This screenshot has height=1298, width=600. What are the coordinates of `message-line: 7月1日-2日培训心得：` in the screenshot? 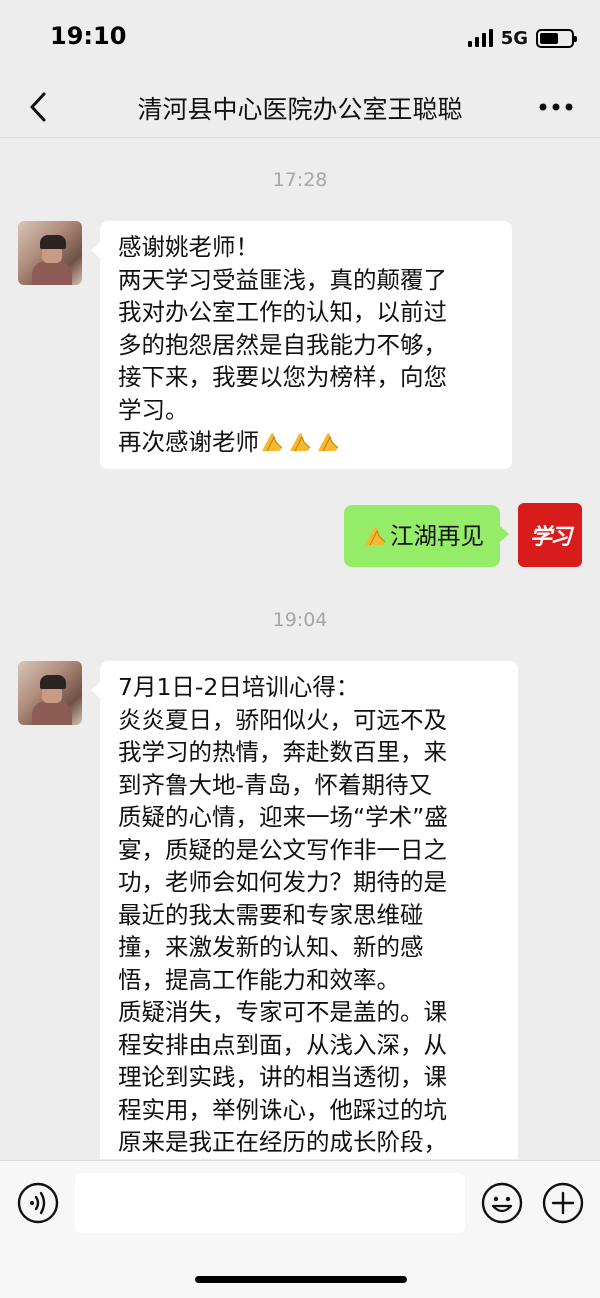 It's located at (239, 687).